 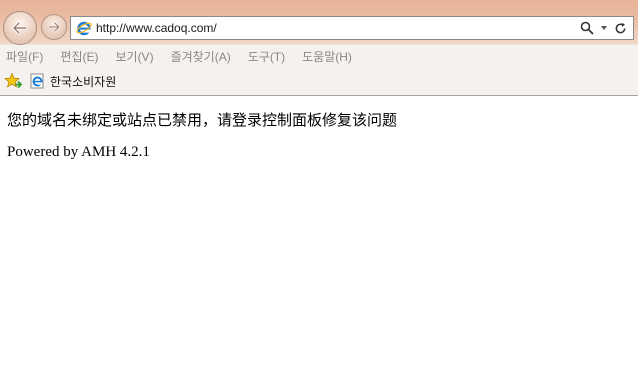 What do you see at coordinates (201, 56) in the screenshot?
I see `menu-favorites: 즐겨찾기(A)` at bounding box center [201, 56].